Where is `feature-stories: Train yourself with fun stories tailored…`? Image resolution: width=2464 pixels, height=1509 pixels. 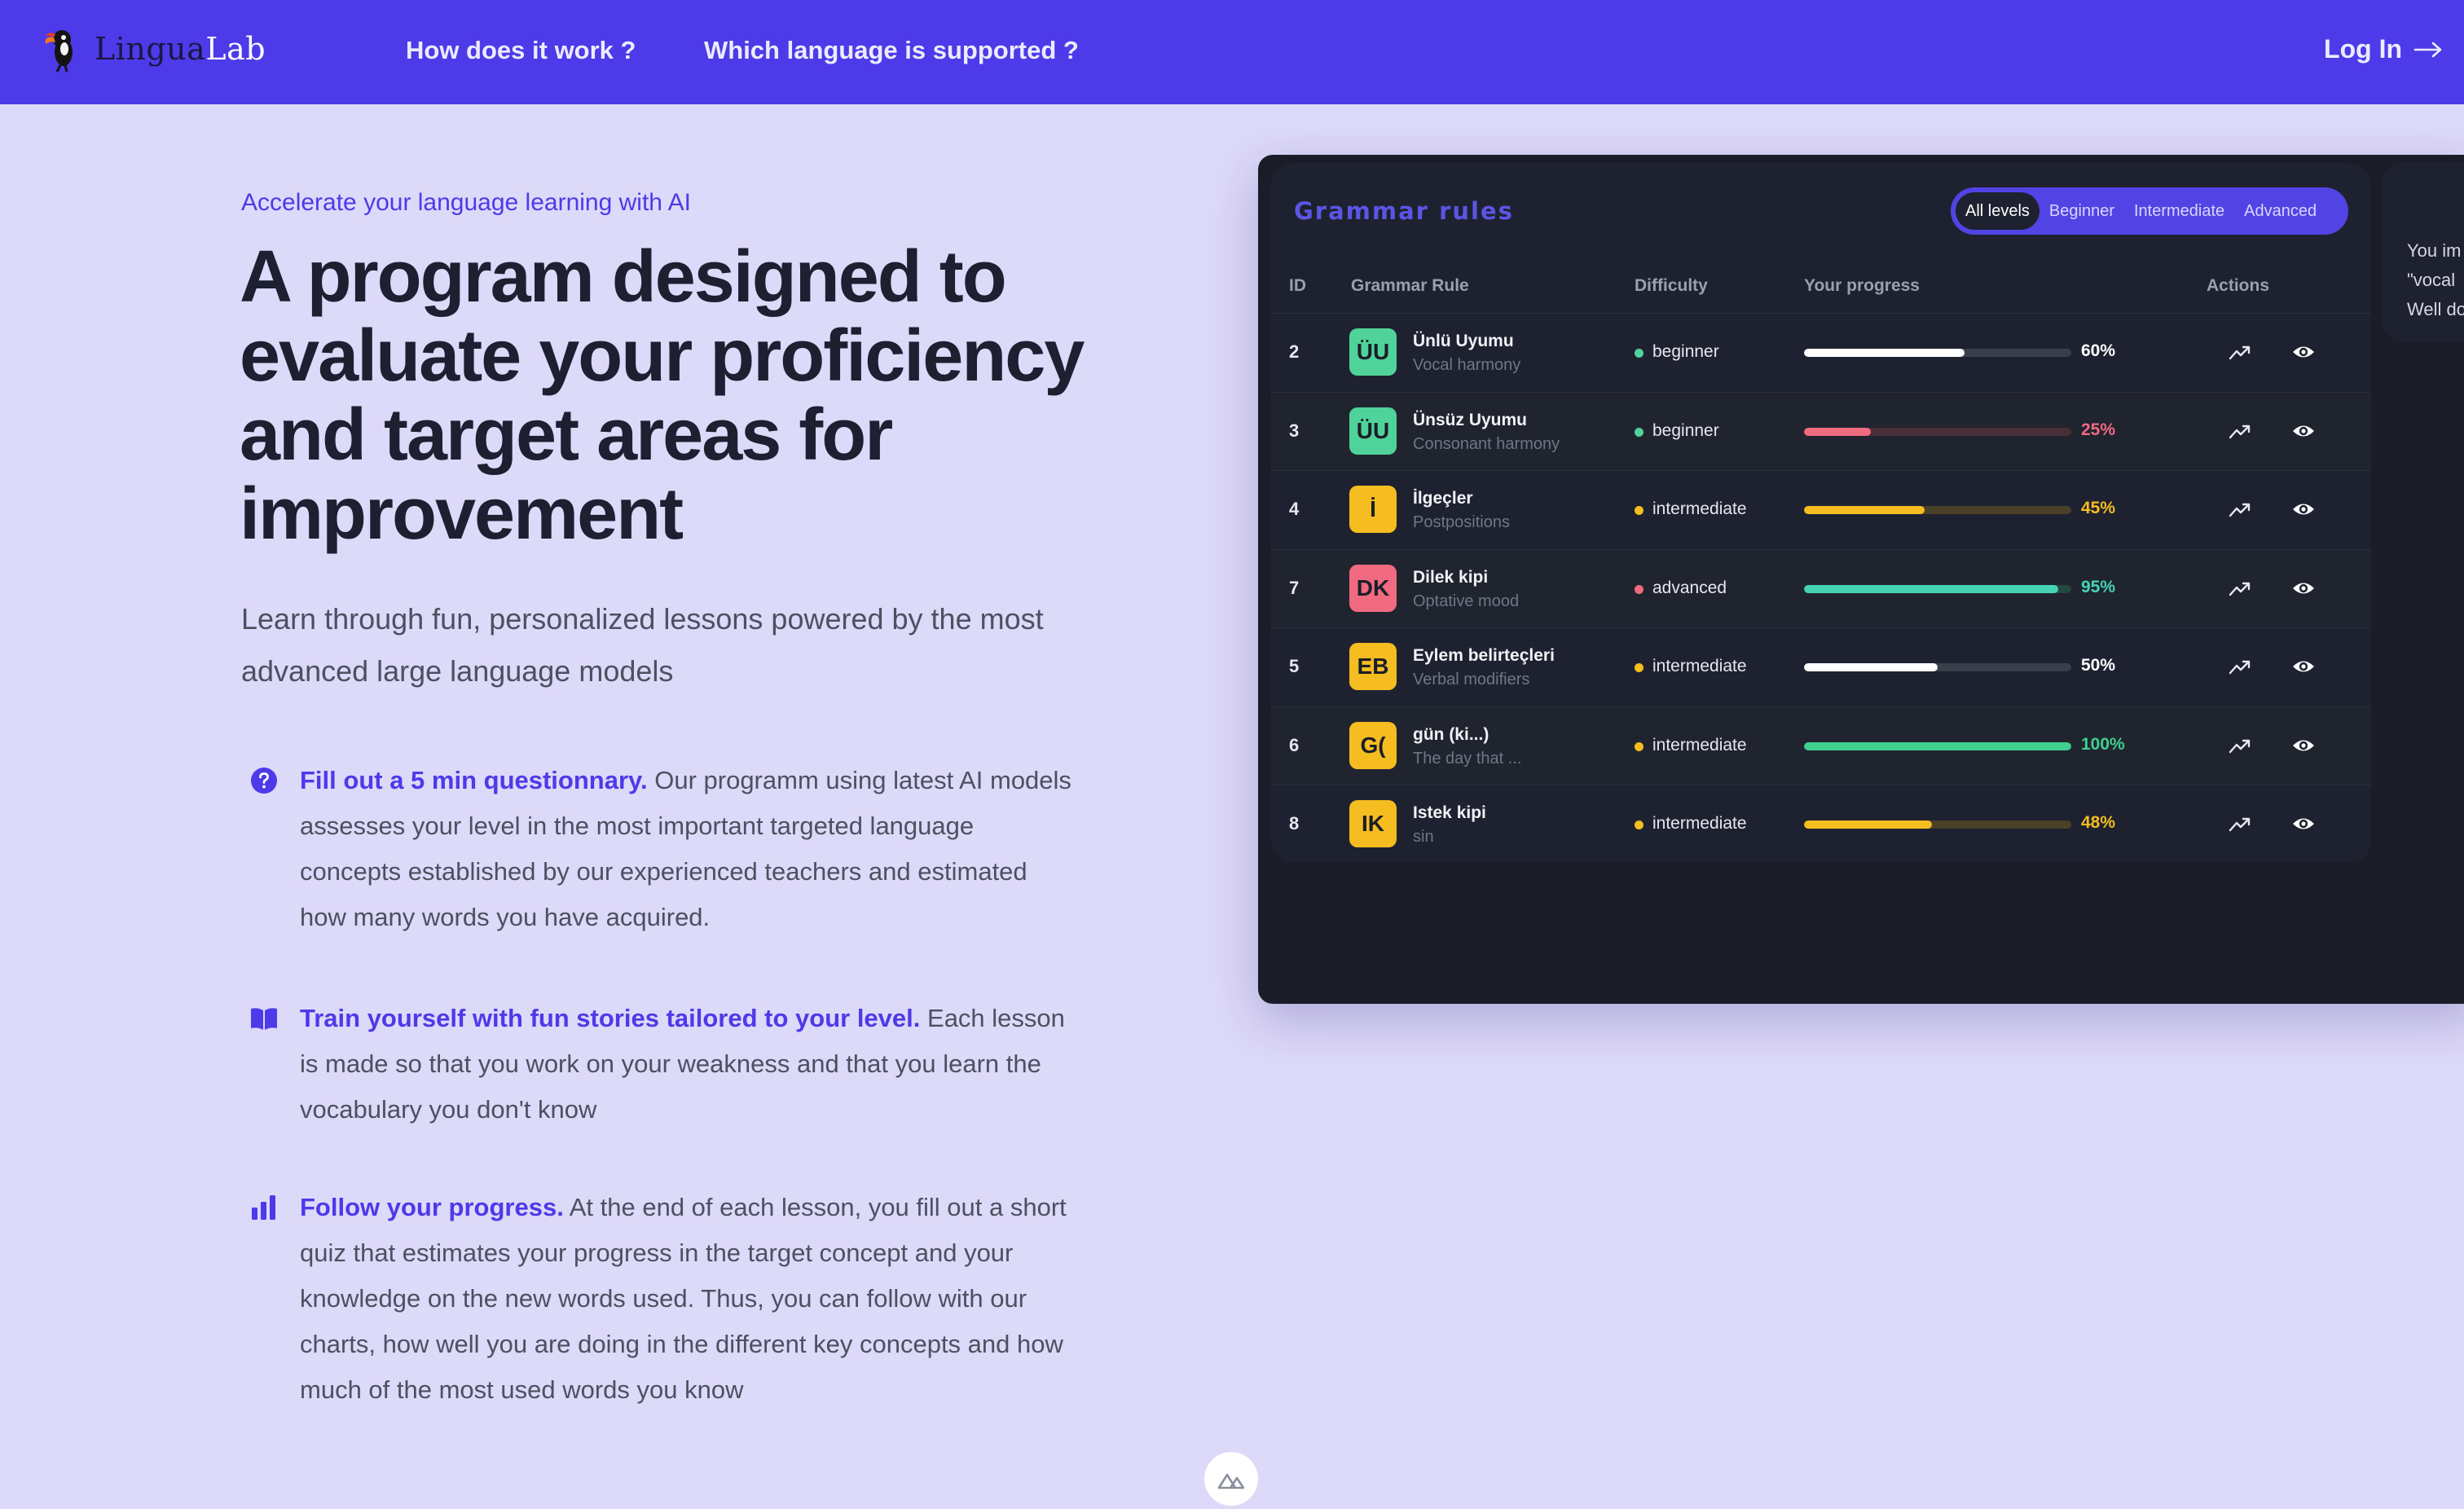
feature-stories: Train yourself with fun stories tailored… is located at coordinates (664, 1064).